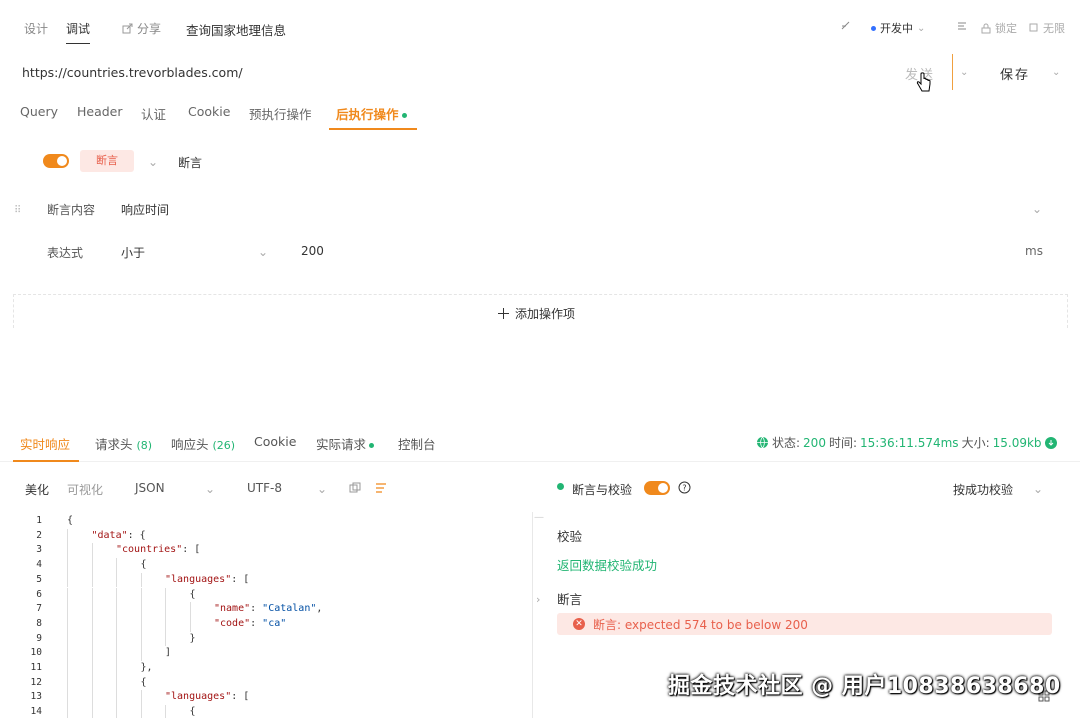 This screenshot has height=718, width=1080. What do you see at coordinates (190, 162) in the screenshot?
I see `assertion-name: 断言` at bounding box center [190, 162].